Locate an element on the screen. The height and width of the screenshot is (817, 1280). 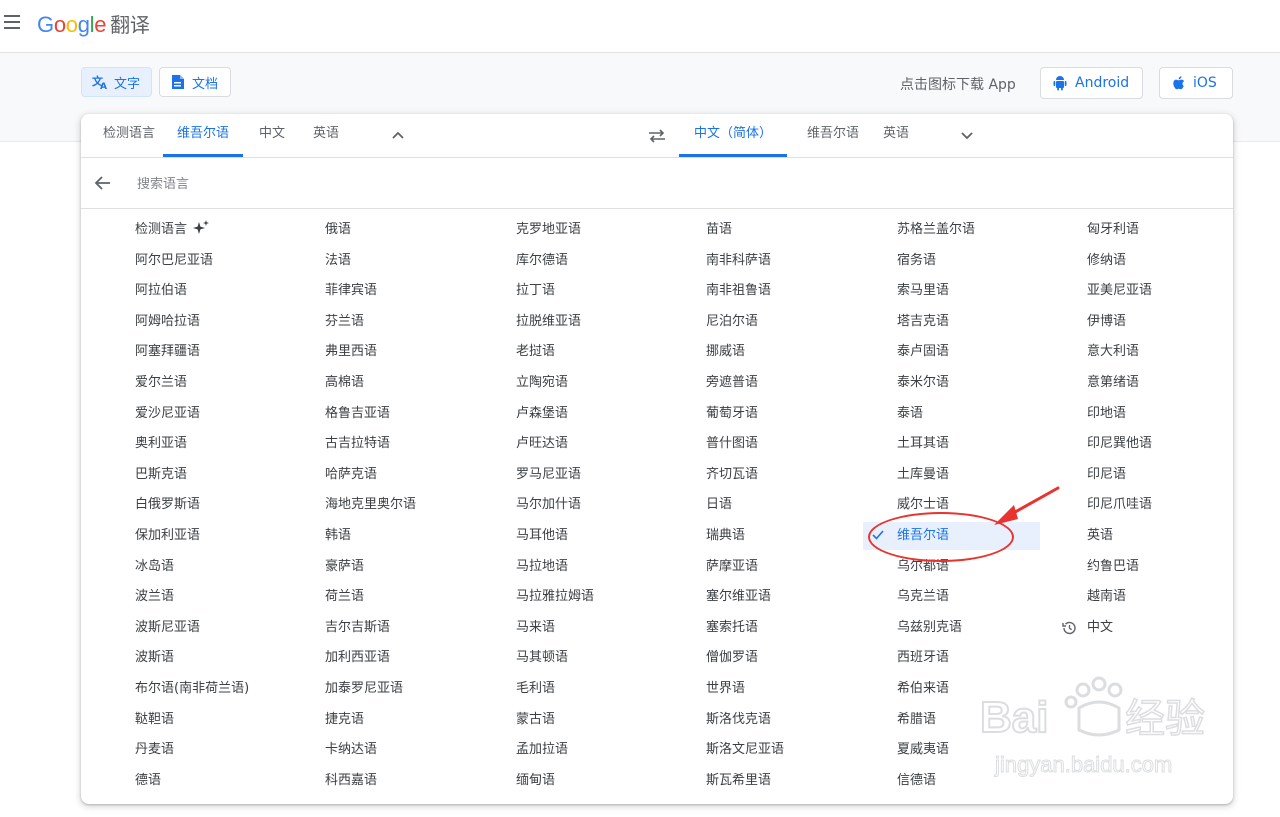
language-option: 希伯来语 is located at coordinates (923, 689).